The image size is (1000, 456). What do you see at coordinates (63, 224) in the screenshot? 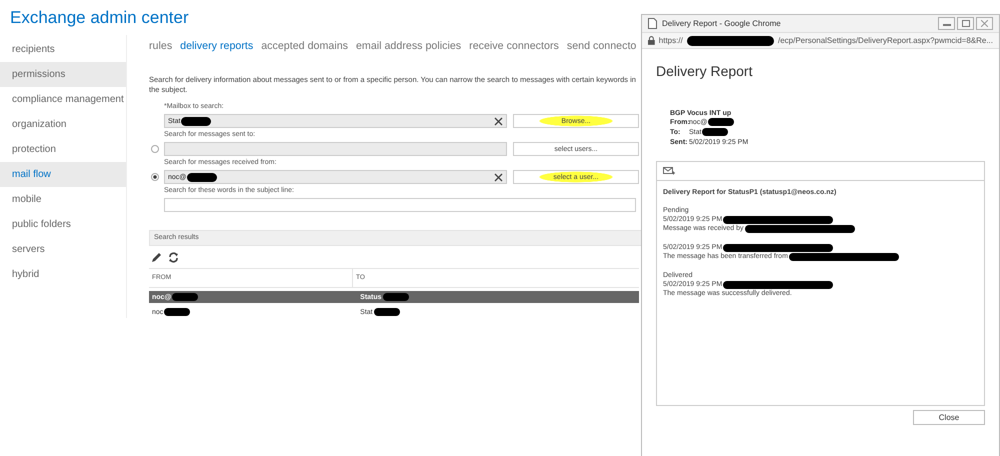
I see `sidebar-item: public folders` at bounding box center [63, 224].